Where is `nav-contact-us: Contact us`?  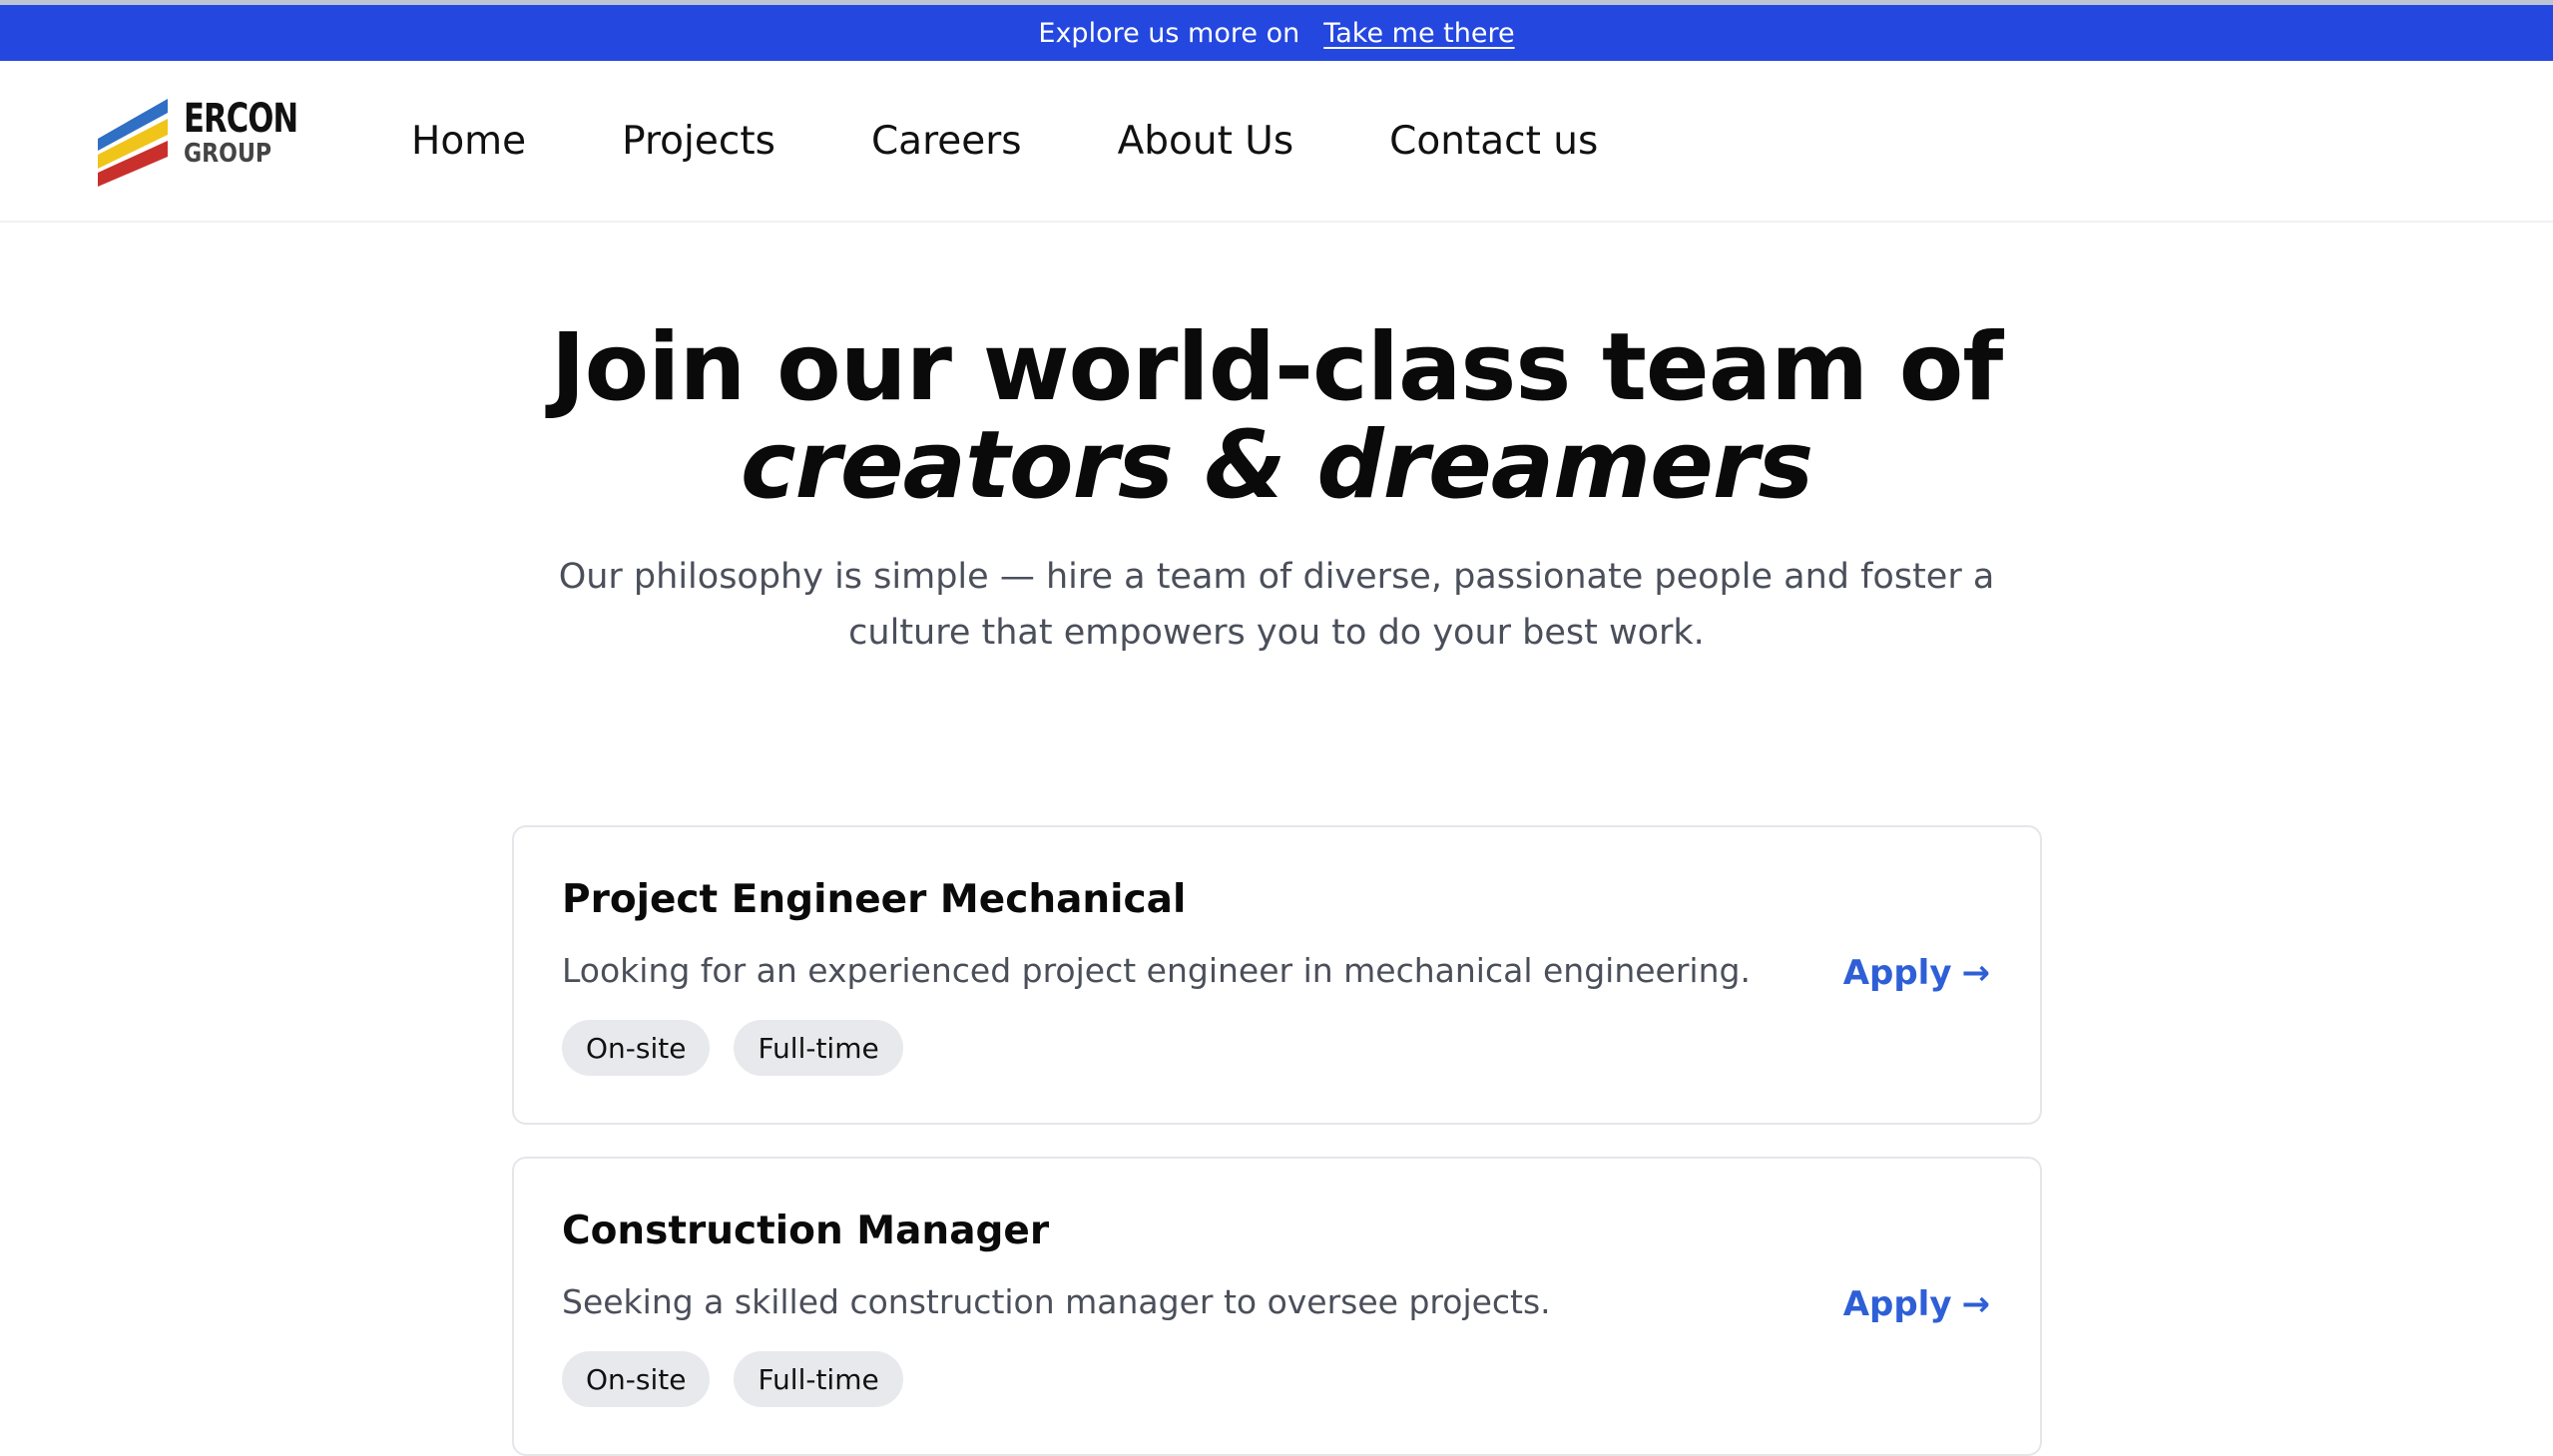
nav-contact-us: Contact us is located at coordinates (1493, 141).